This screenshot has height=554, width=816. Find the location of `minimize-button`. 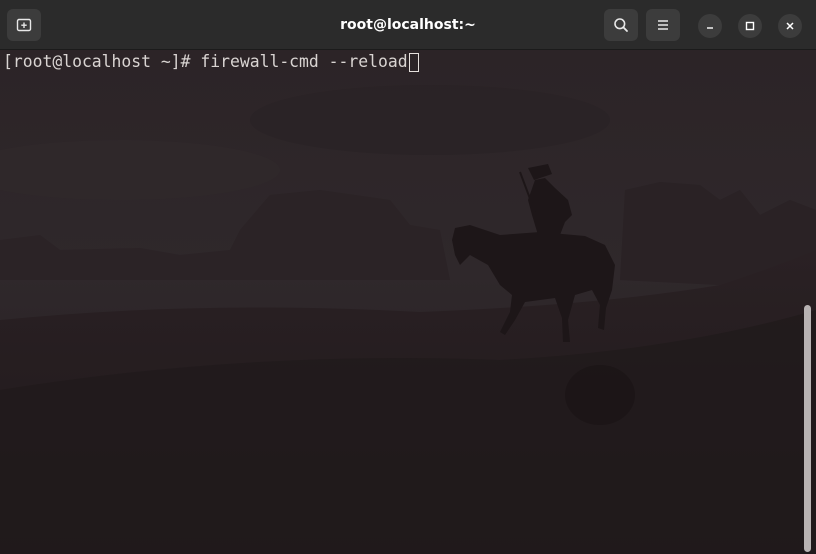

minimize-button is located at coordinates (710, 26).